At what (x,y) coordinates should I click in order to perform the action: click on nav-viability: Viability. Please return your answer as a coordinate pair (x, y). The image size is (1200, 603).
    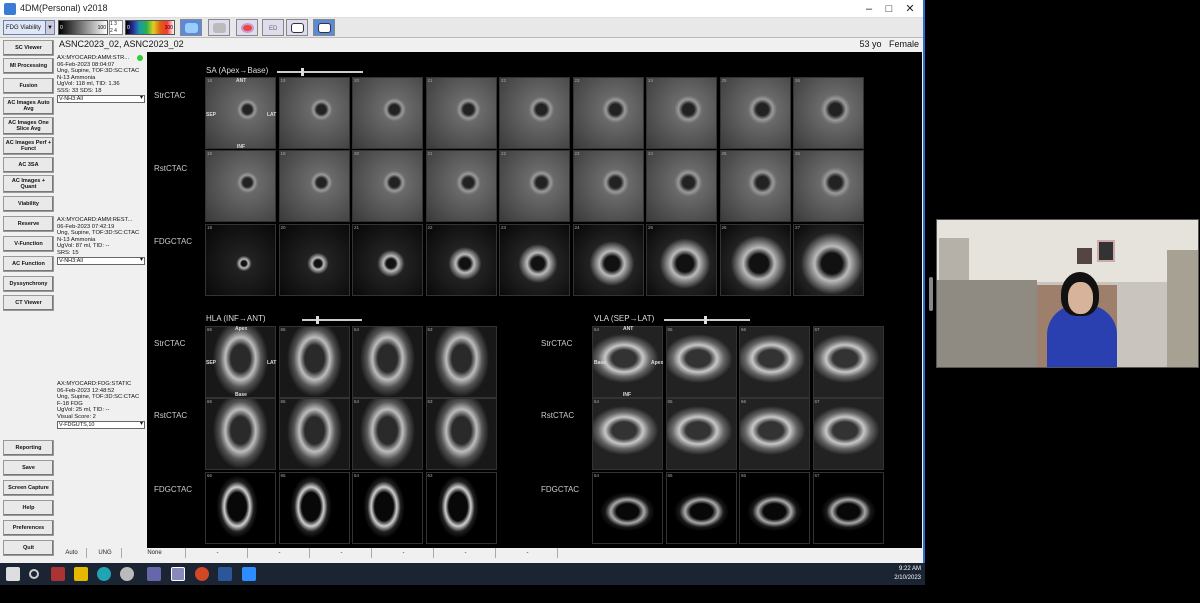
    Looking at the image, I should click on (28, 204).